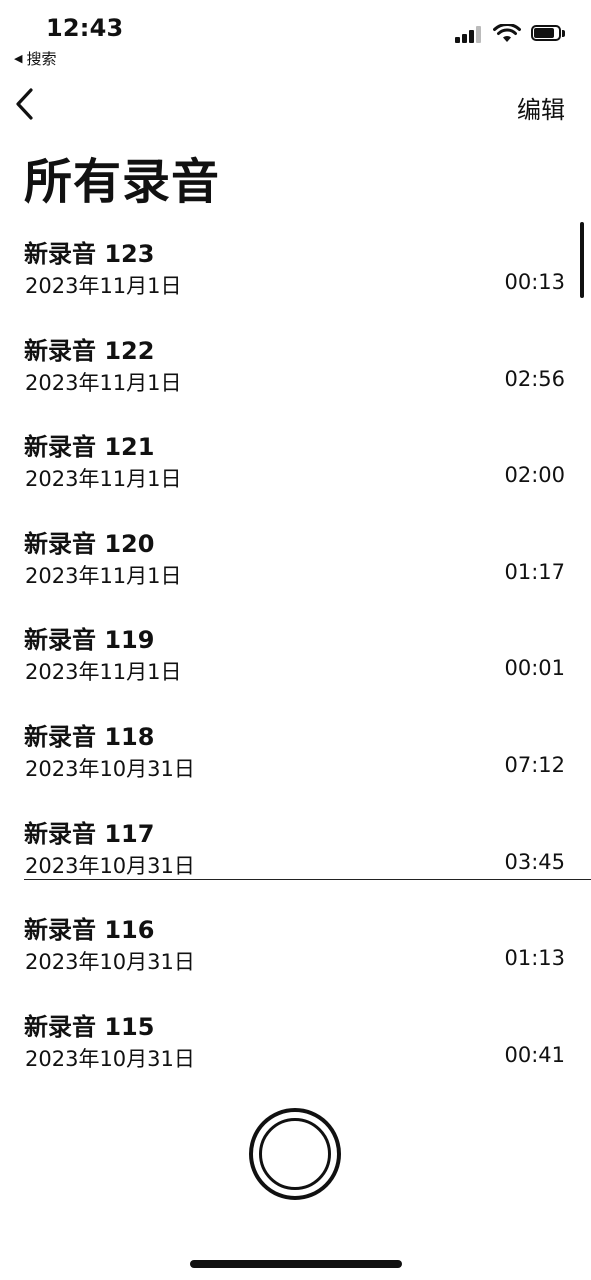 The width and height of the screenshot is (591, 1280). Describe the element at coordinates (295, 761) in the screenshot. I see `recording-item: 新录音 118 2023年10月31日 07:12` at that location.